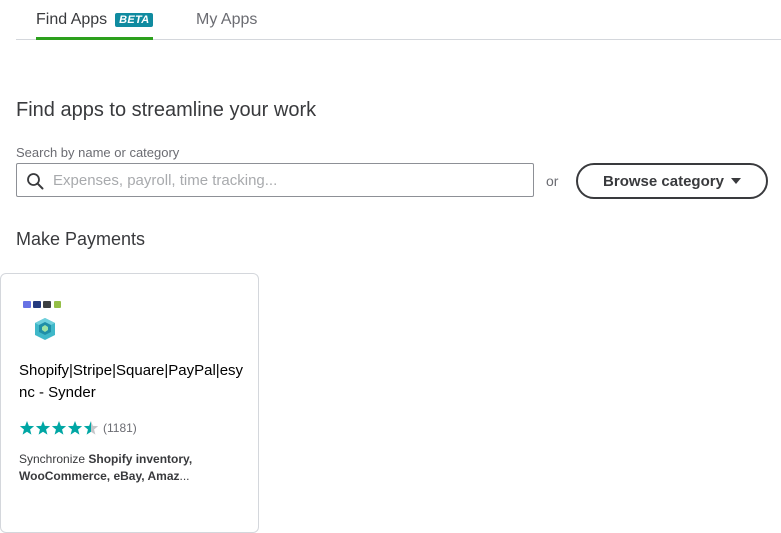 This screenshot has height=533, width=781. What do you see at coordinates (552, 181) in the screenshot?
I see `or-separator: or` at bounding box center [552, 181].